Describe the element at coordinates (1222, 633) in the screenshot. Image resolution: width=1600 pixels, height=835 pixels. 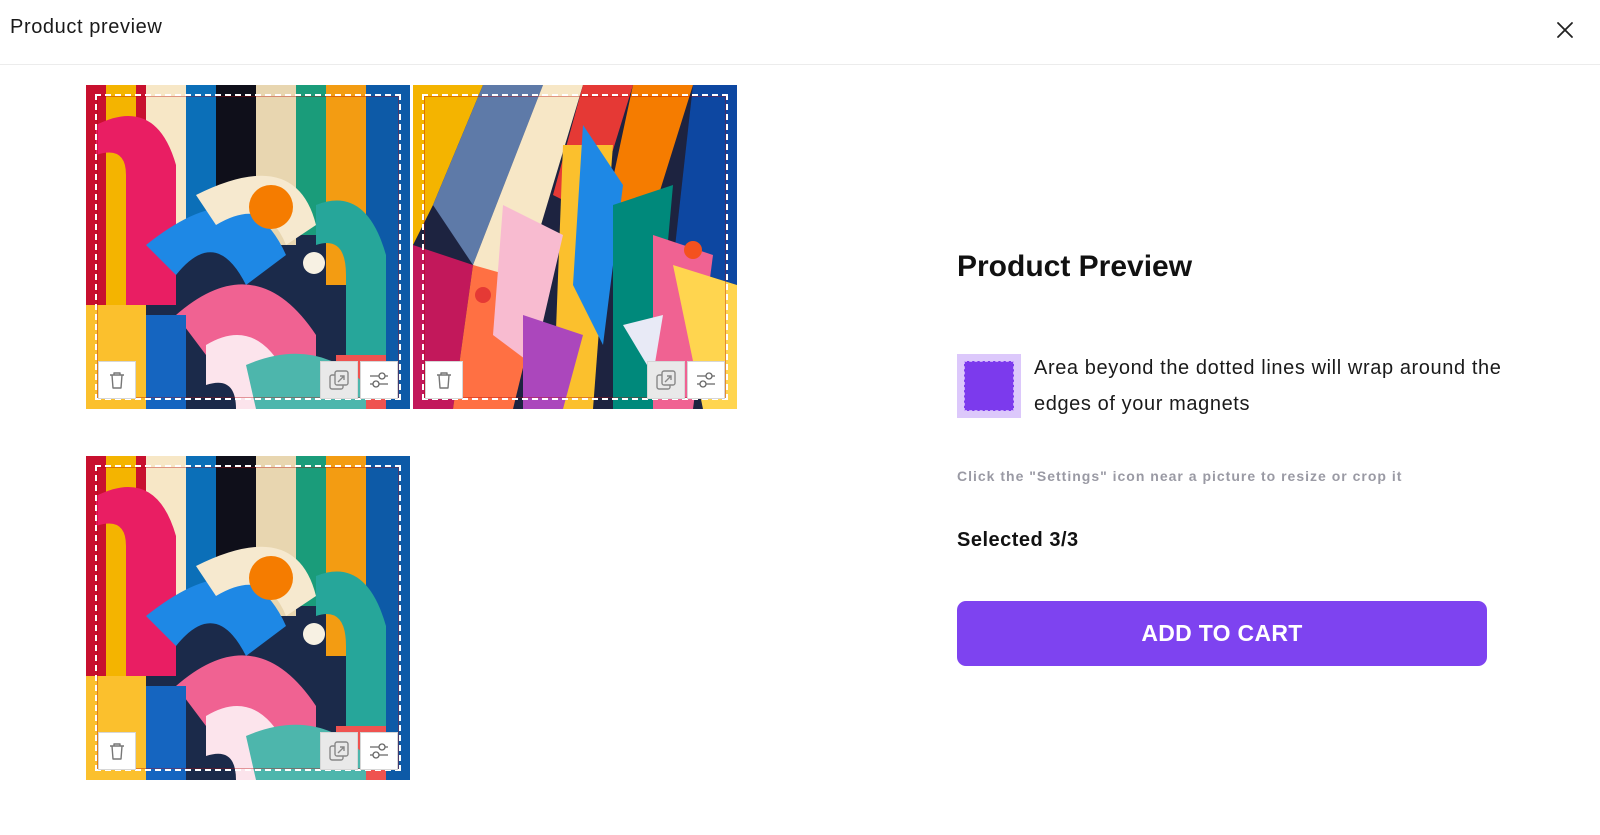
I see `add-to-cart-button: ADD TO CART` at that location.